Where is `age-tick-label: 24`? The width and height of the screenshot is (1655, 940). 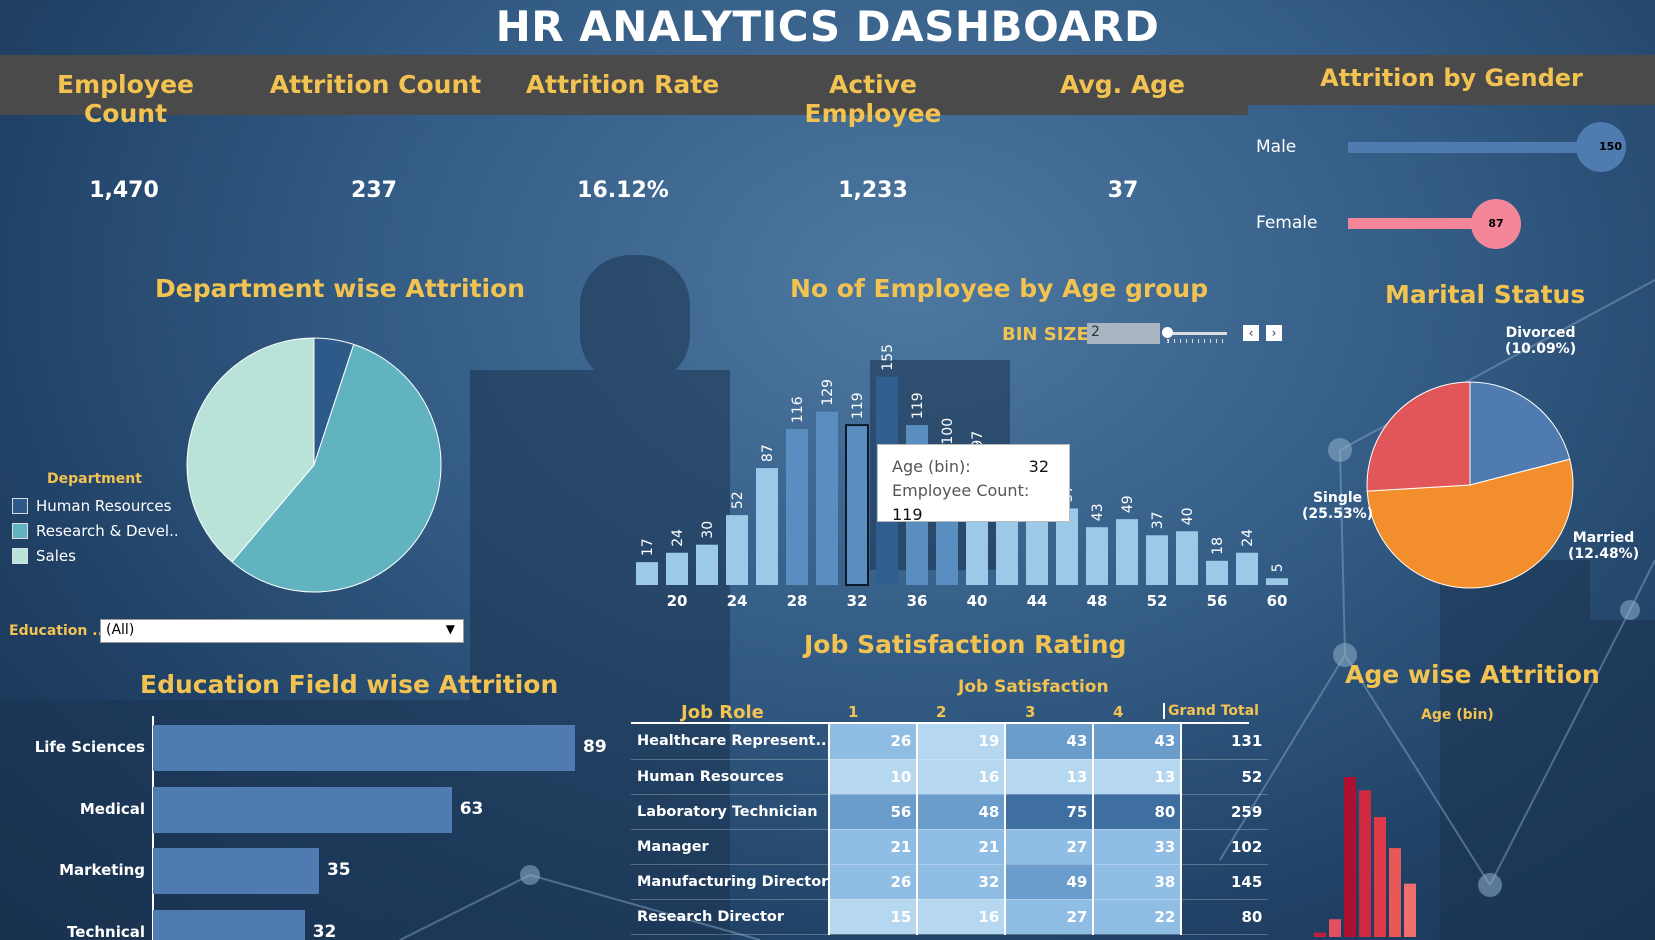 age-tick-label: 24 is located at coordinates (737, 601).